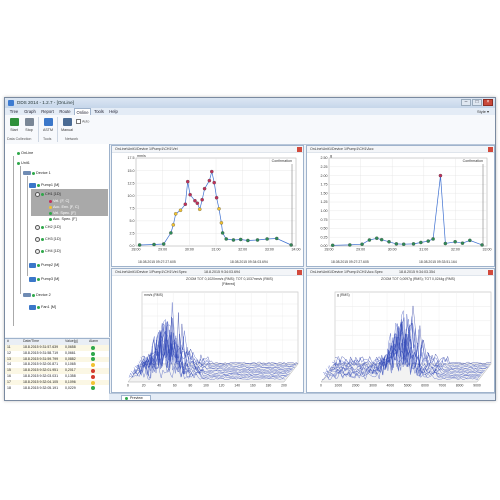 This screenshot has width=500, height=500. I want to click on annotation-label: Confirmation, so click(473, 161).